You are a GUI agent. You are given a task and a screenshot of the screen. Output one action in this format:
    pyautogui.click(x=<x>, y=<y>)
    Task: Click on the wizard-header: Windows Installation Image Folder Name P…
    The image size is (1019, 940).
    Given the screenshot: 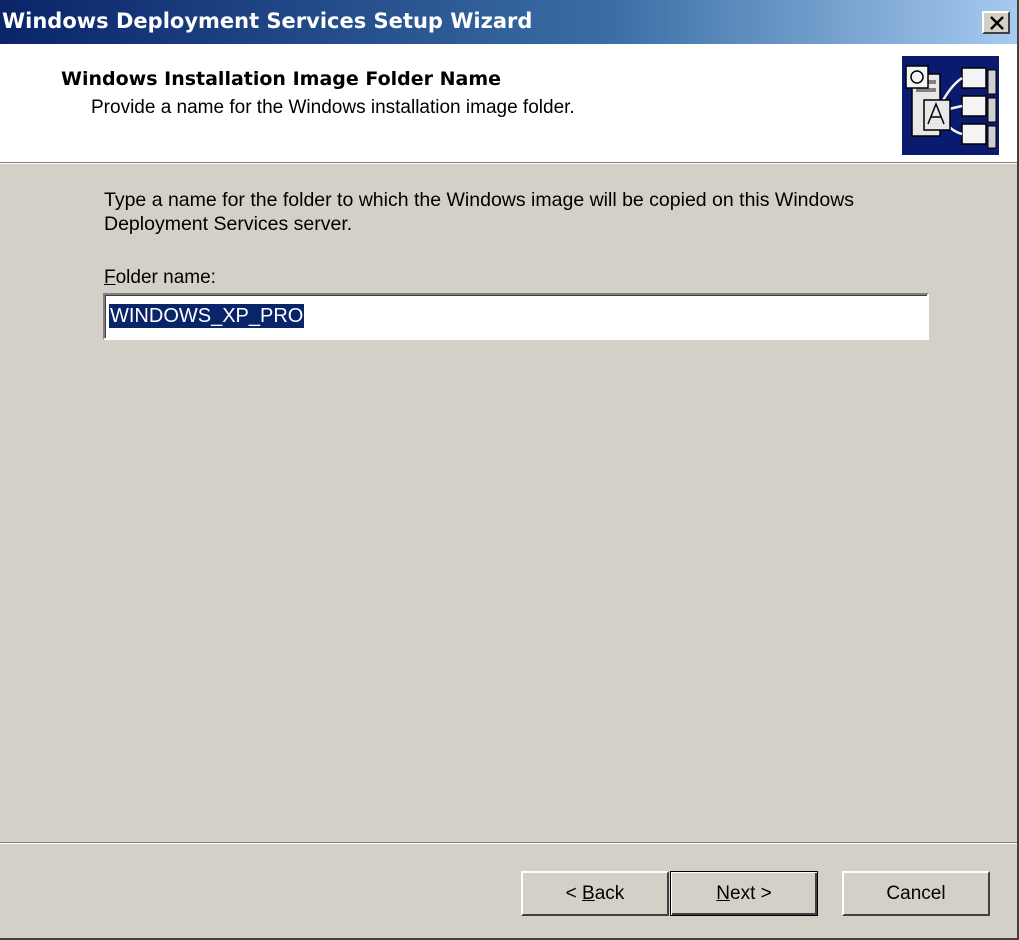 What is the action you would take?
    pyautogui.click(x=508, y=103)
    